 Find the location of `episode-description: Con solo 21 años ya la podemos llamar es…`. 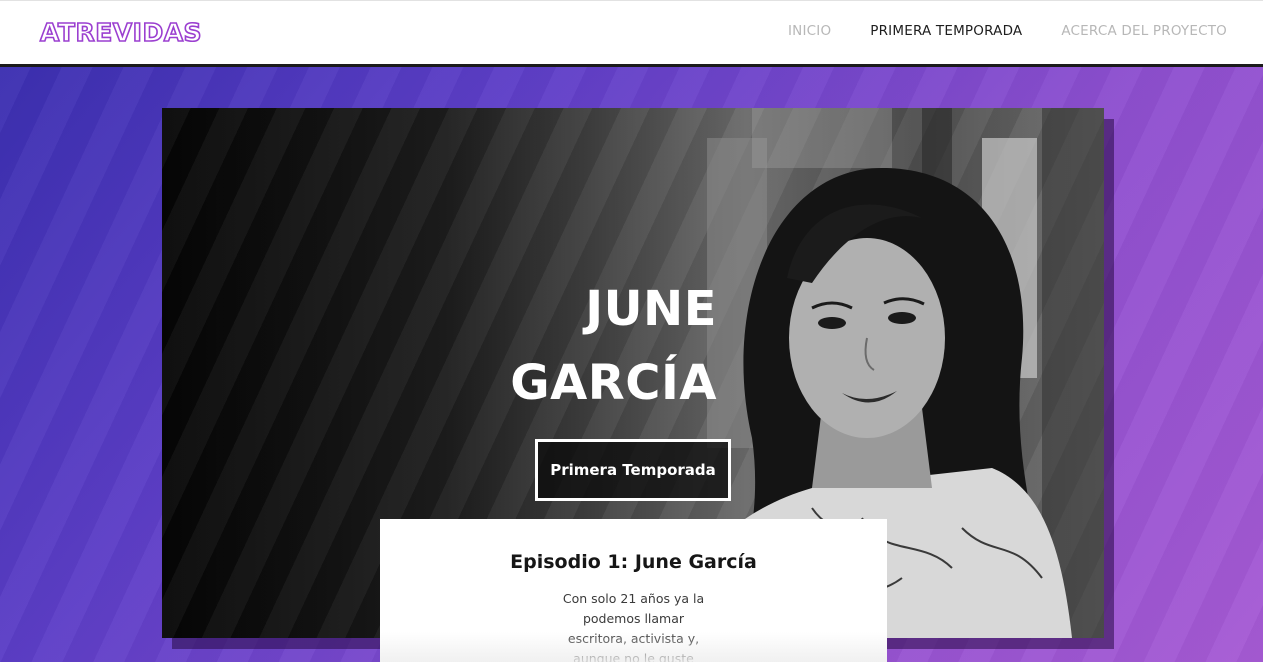

episode-description: Con solo 21 años ya la podemos llamar es… is located at coordinates (633, 626).